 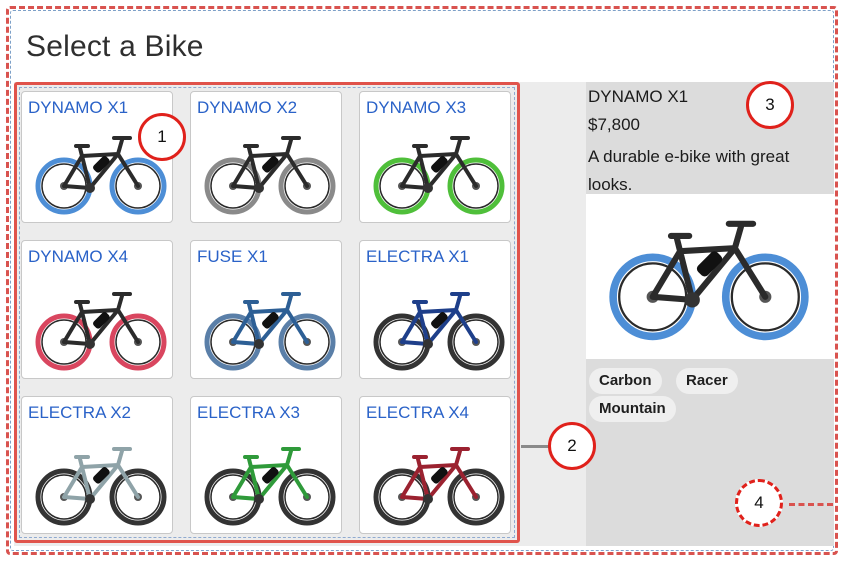 I want to click on detail-bike-description: A durable e-bike with great looks., so click(x=689, y=170).